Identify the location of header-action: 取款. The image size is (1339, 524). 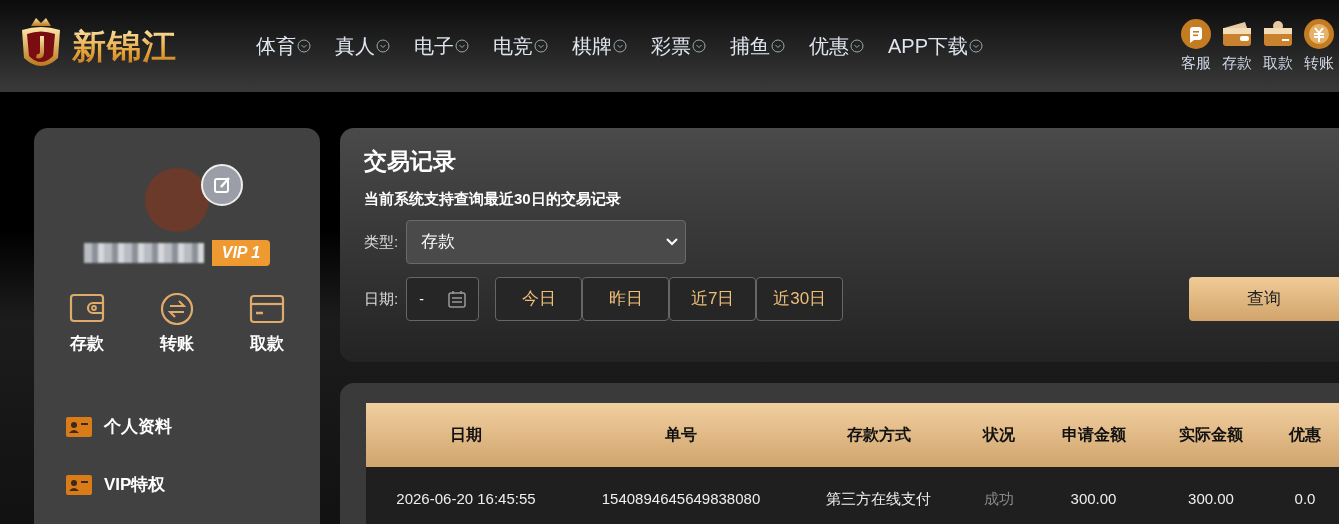
(1278, 46).